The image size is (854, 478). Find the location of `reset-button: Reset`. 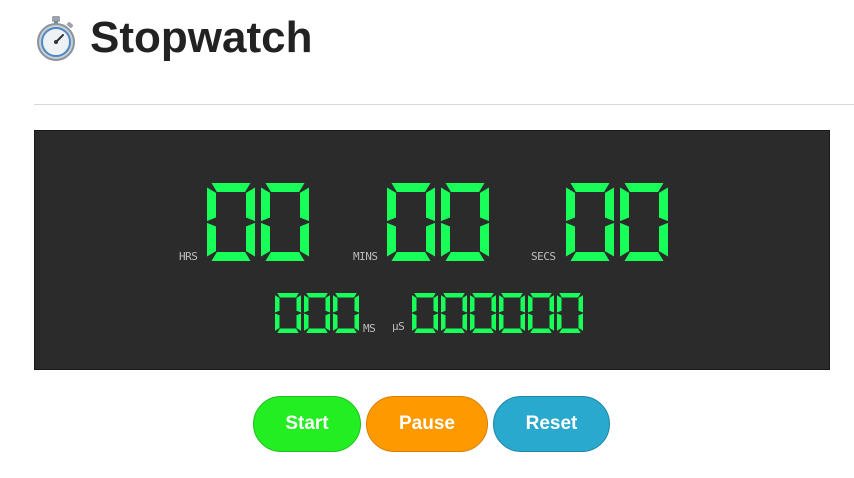

reset-button: Reset is located at coordinates (551, 424).